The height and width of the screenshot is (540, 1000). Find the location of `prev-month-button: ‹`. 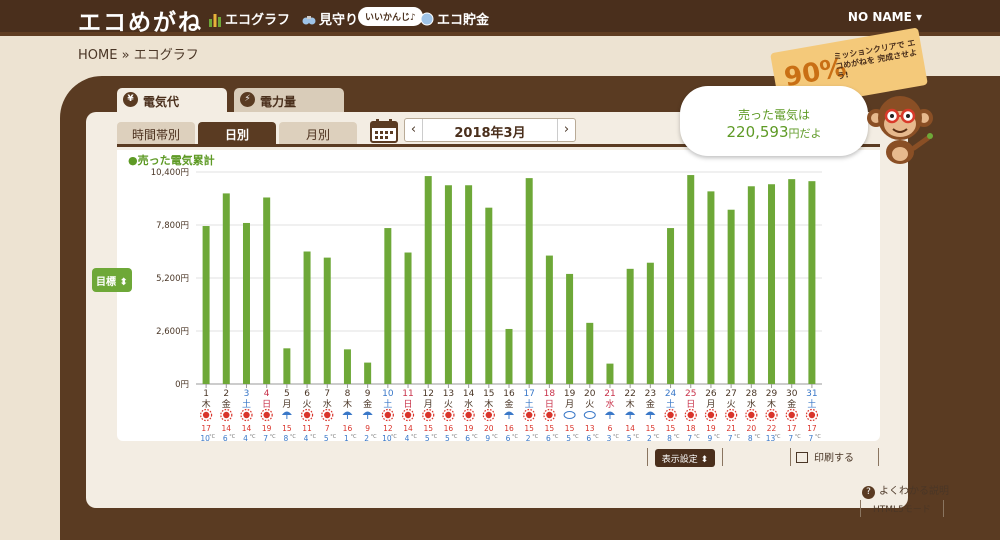

prev-month-button: ‹ is located at coordinates (414, 130).